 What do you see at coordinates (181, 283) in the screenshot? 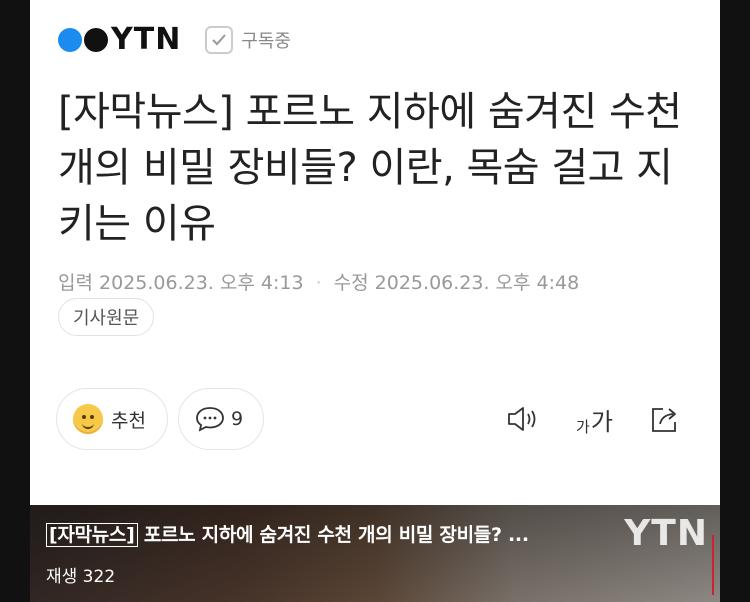
I see `published-time: 입력 2025.06.23. 오후 4:13` at bounding box center [181, 283].